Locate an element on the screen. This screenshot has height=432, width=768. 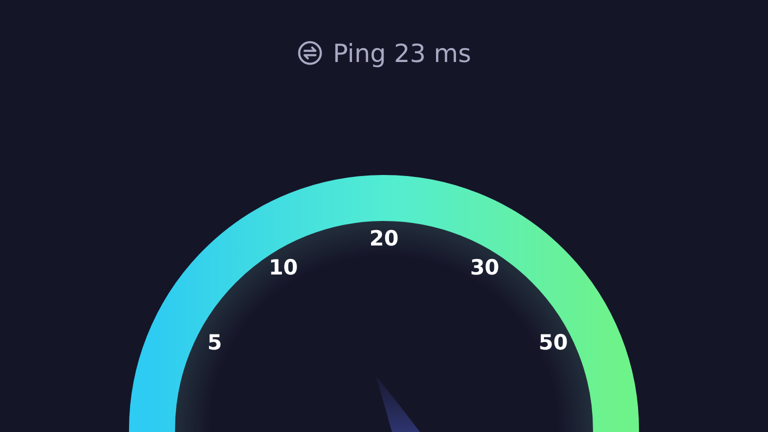
scale-label: 30 is located at coordinates (485, 268).